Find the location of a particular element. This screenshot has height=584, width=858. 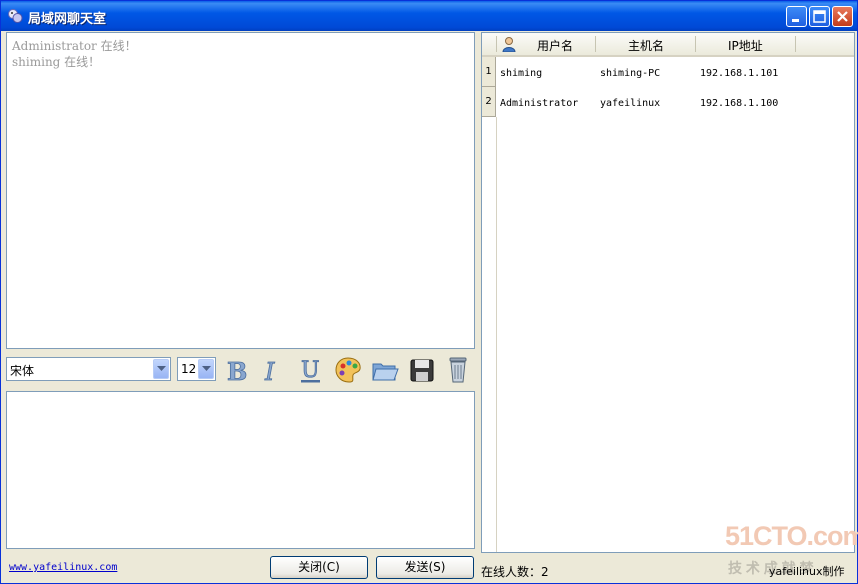

italic-icon: I is located at coordinates (270, 371).